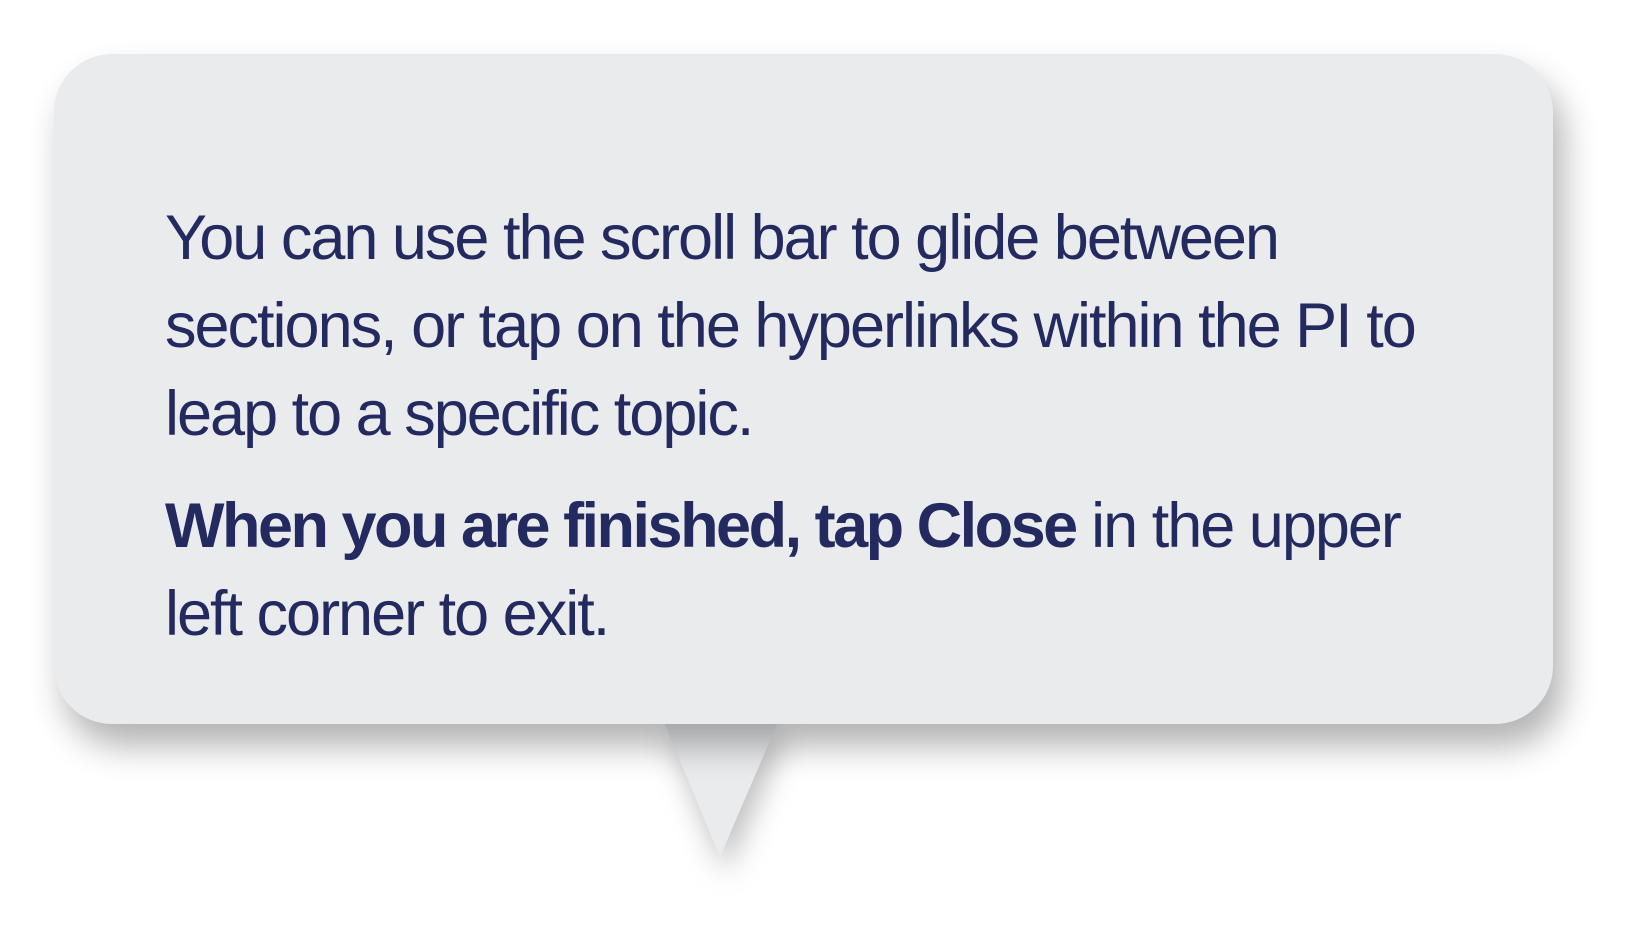 This screenshot has width=1633, height=940. What do you see at coordinates (621, 526) in the screenshot?
I see `close-instructions-bold: When you are finished, tap Close` at bounding box center [621, 526].